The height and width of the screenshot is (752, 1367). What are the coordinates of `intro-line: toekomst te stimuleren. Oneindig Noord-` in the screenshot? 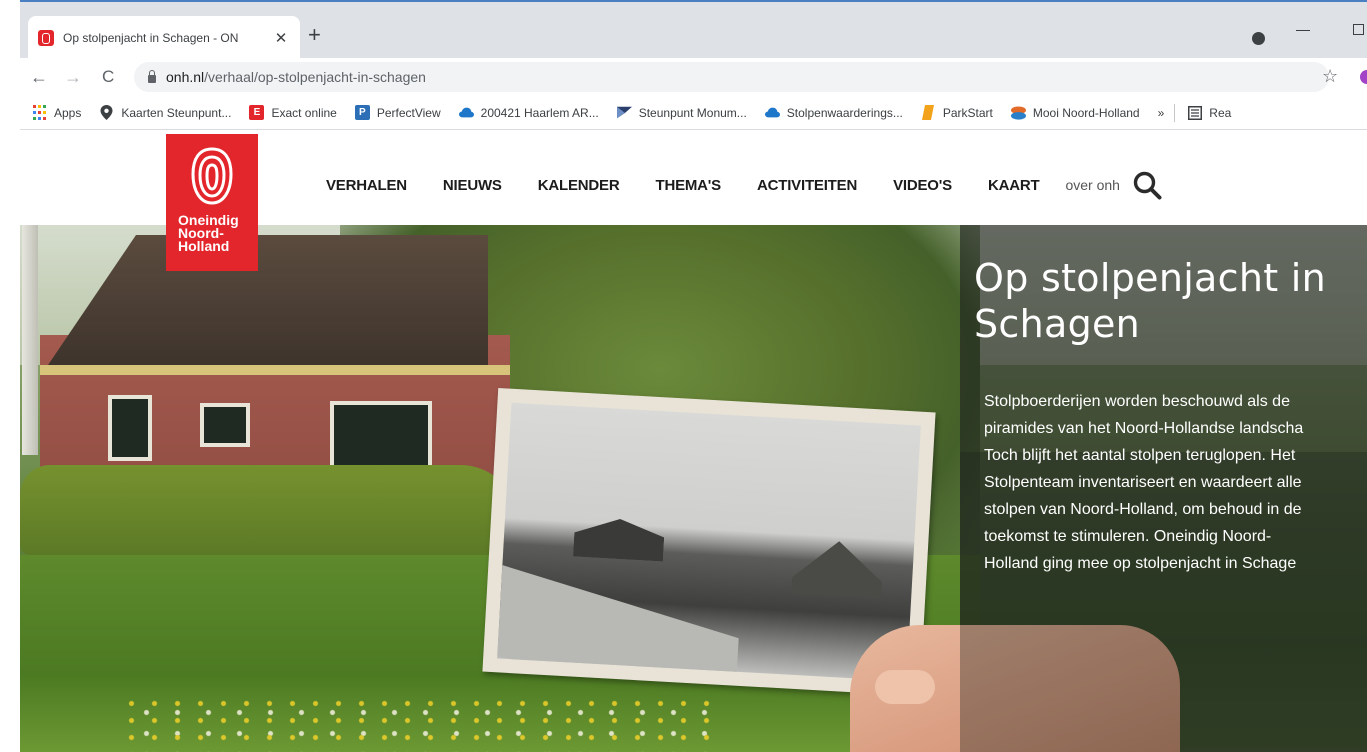 It's located at (1128, 536).